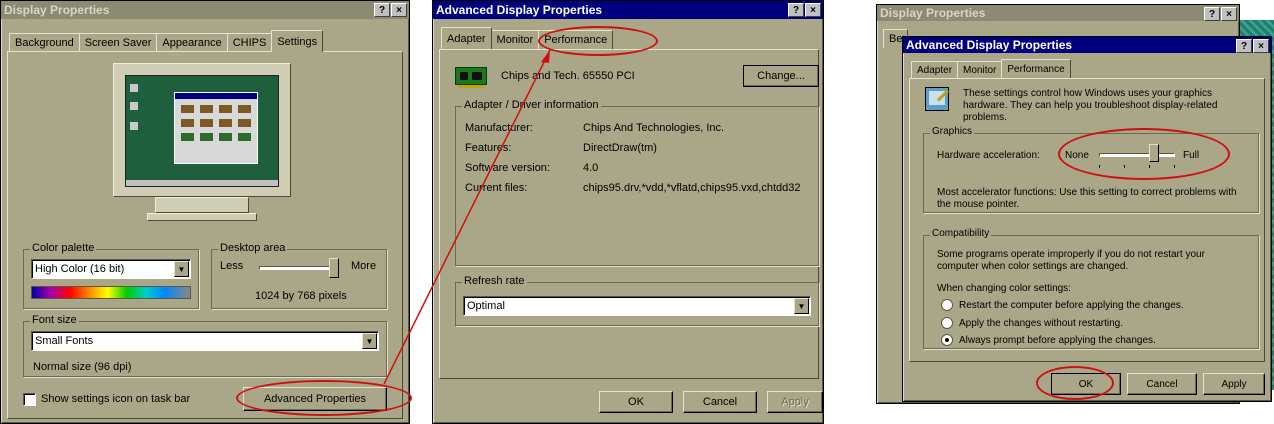 The height and width of the screenshot is (424, 1274). What do you see at coordinates (1004, 288) in the screenshot?
I see `when-changing-label: When changing color settings:` at bounding box center [1004, 288].